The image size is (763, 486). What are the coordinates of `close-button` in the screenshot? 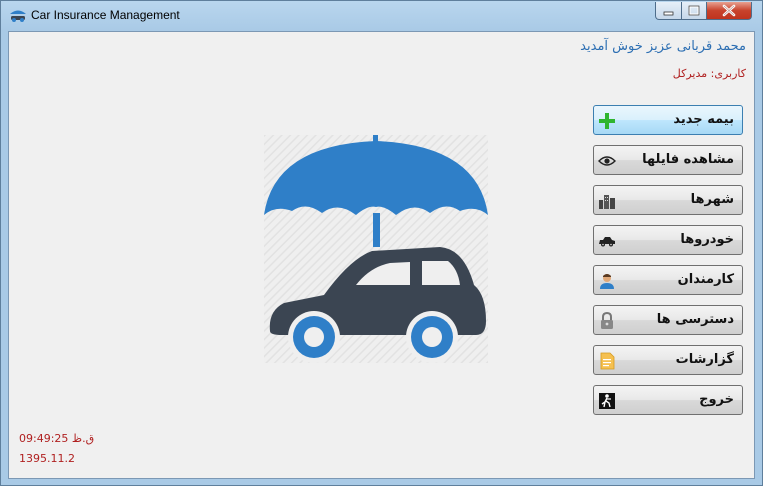 It's located at (729, 11).